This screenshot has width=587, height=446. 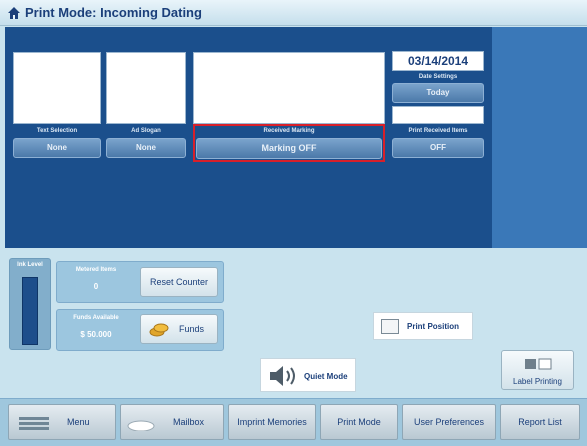 I want to click on ink-level-indicator: Ink Level, so click(x=30, y=304).